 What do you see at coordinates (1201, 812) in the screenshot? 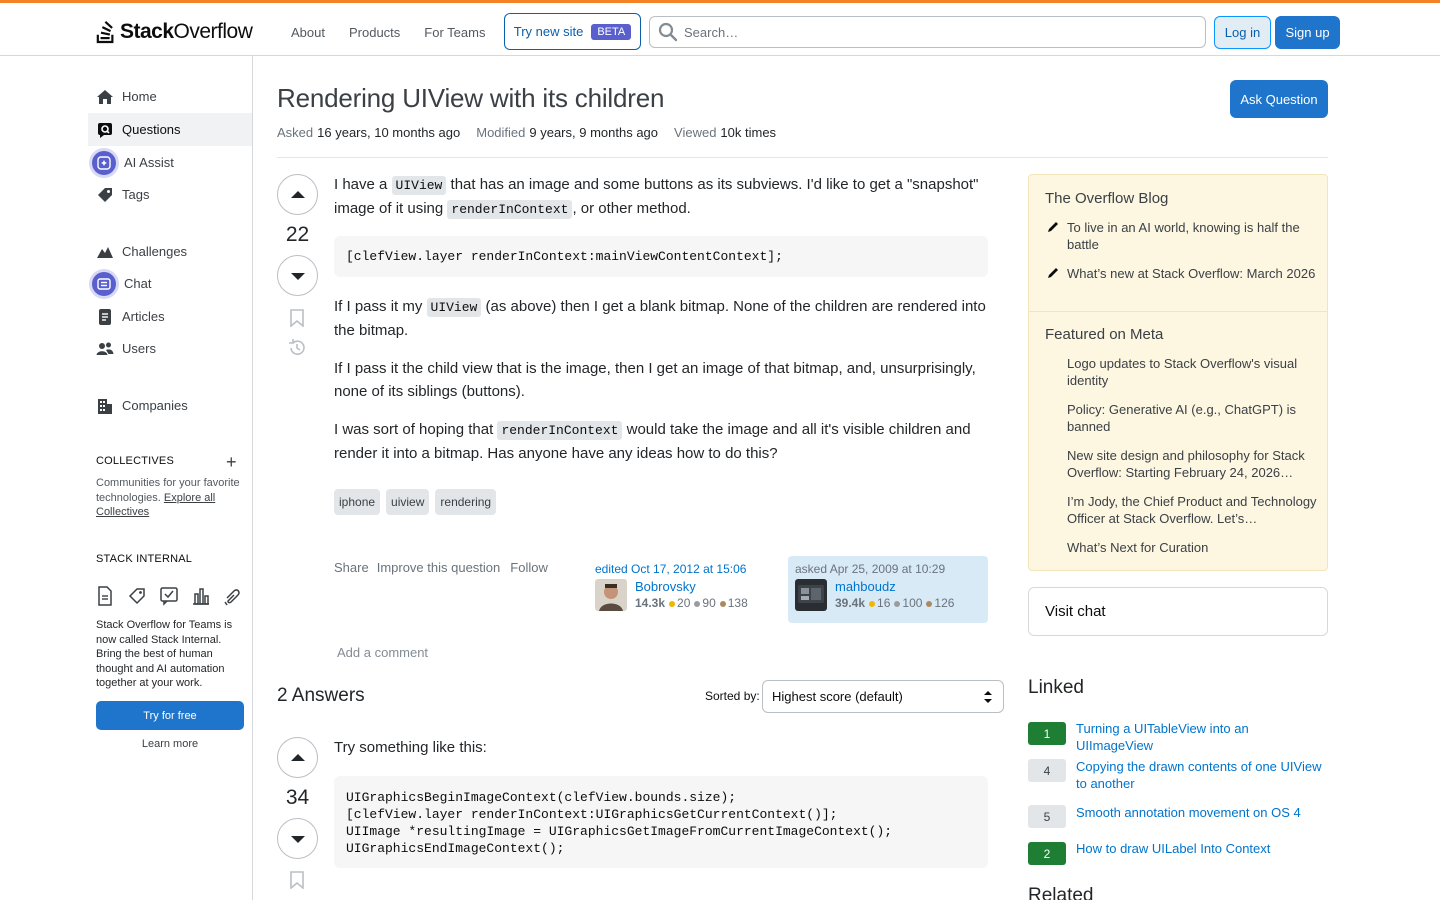
I see `linked-question-link: Smooth annotation movement on OS 4` at bounding box center [1201, 812].